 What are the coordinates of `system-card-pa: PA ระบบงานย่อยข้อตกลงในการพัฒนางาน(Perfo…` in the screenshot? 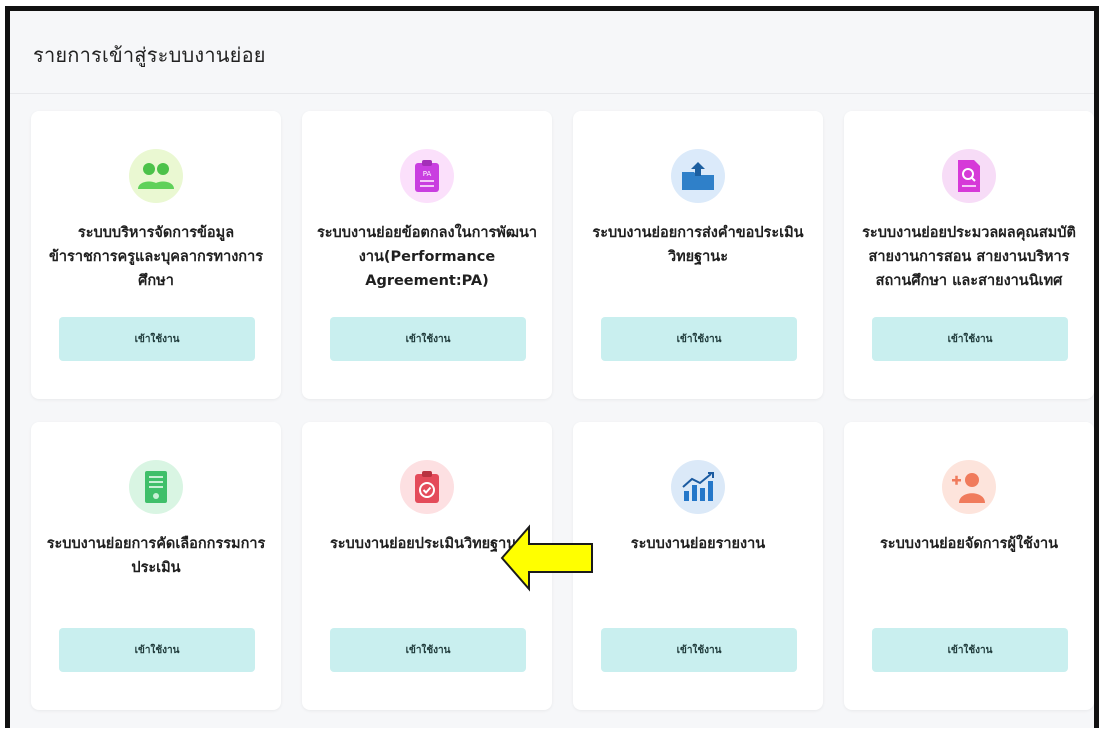 It's located at (427, 255).